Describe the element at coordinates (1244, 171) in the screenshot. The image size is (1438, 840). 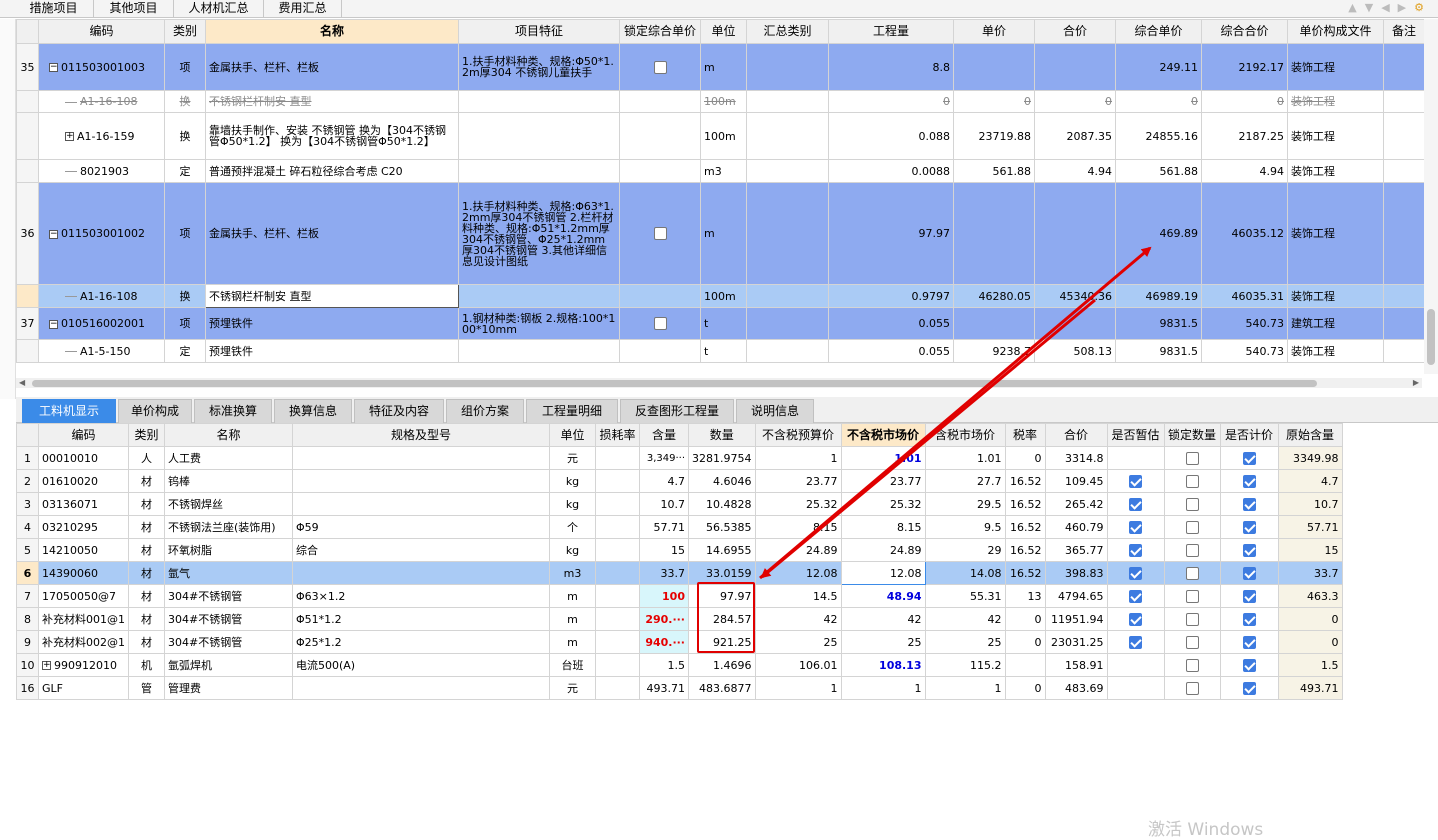
I see `composite-total: 4.94` at that location.